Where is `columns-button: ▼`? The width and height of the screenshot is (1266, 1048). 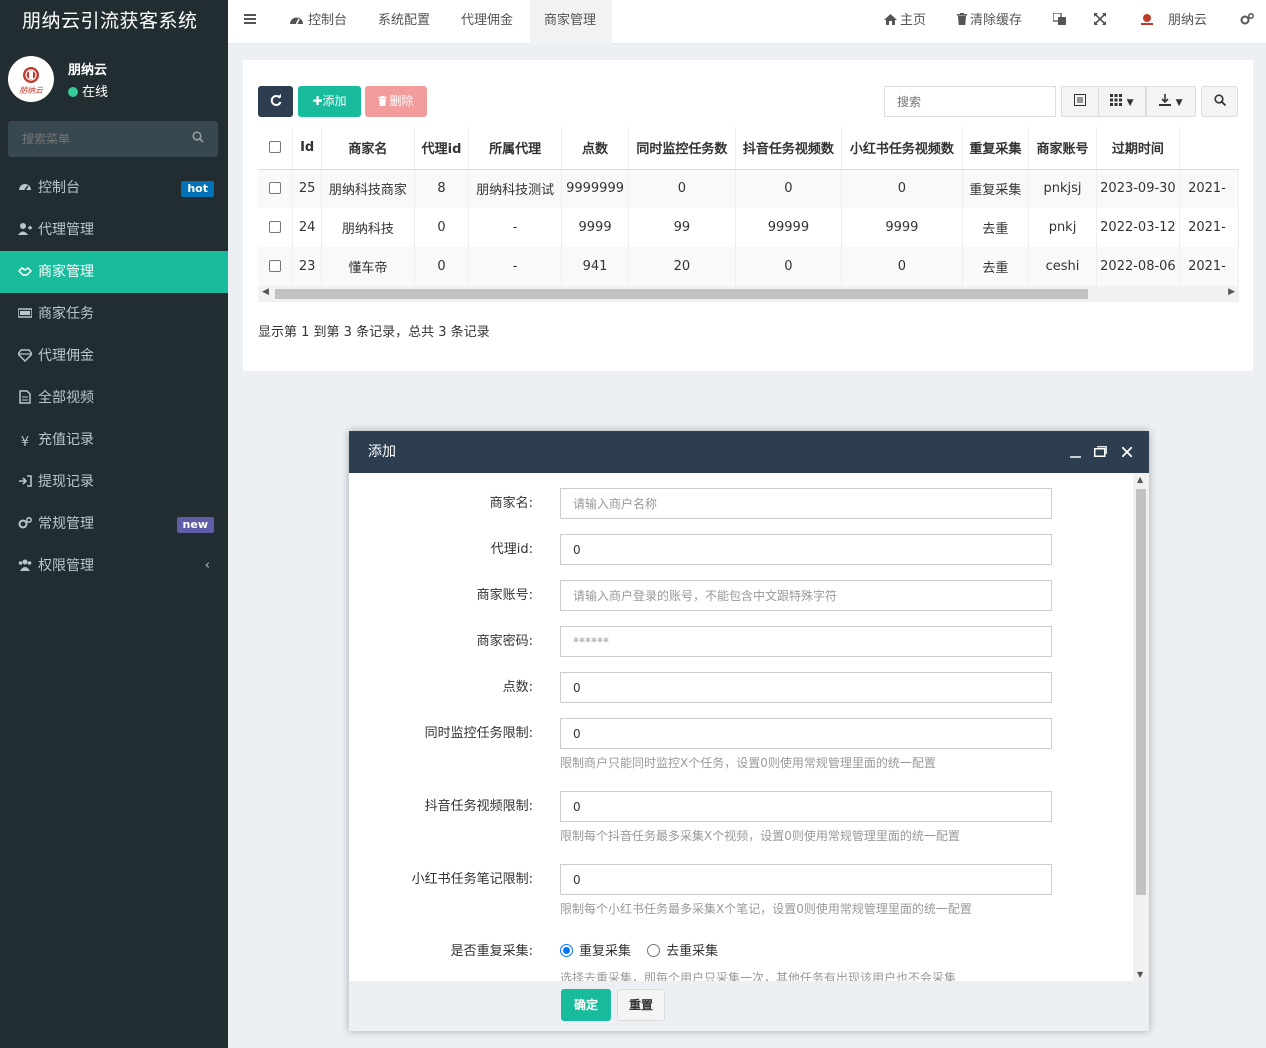 columns-button: ▼ is located at coordinates (1122, 101).